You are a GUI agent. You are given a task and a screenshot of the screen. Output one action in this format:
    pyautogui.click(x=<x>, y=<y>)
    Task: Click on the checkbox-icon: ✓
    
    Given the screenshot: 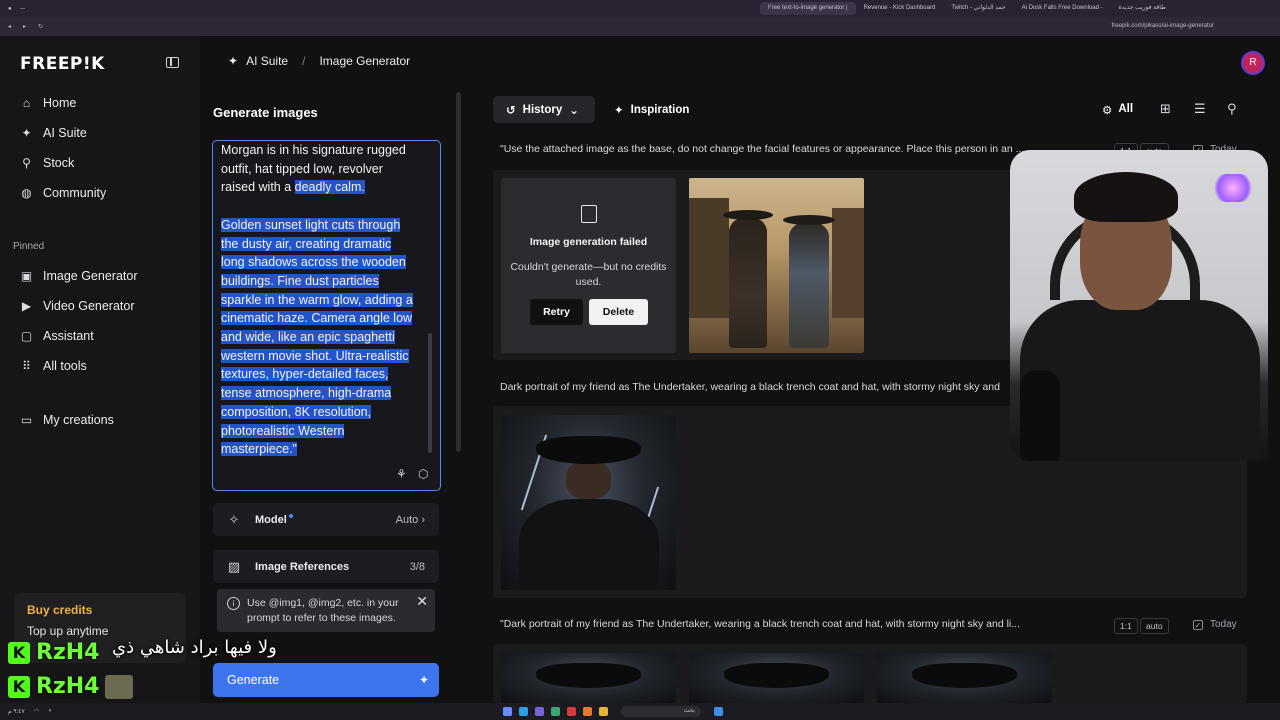 What is the action you would take?
    pyautogui.click(x=1198, y=624)
    